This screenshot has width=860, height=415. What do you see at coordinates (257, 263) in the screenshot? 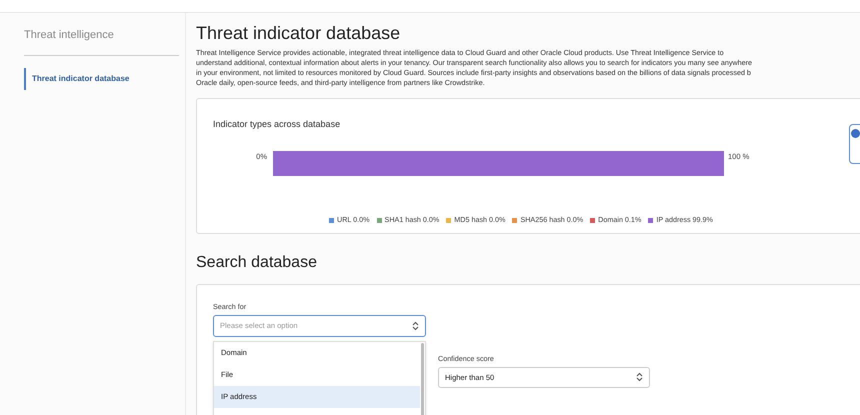
I see `section-title: Search database` at bounding box center [257, 263].